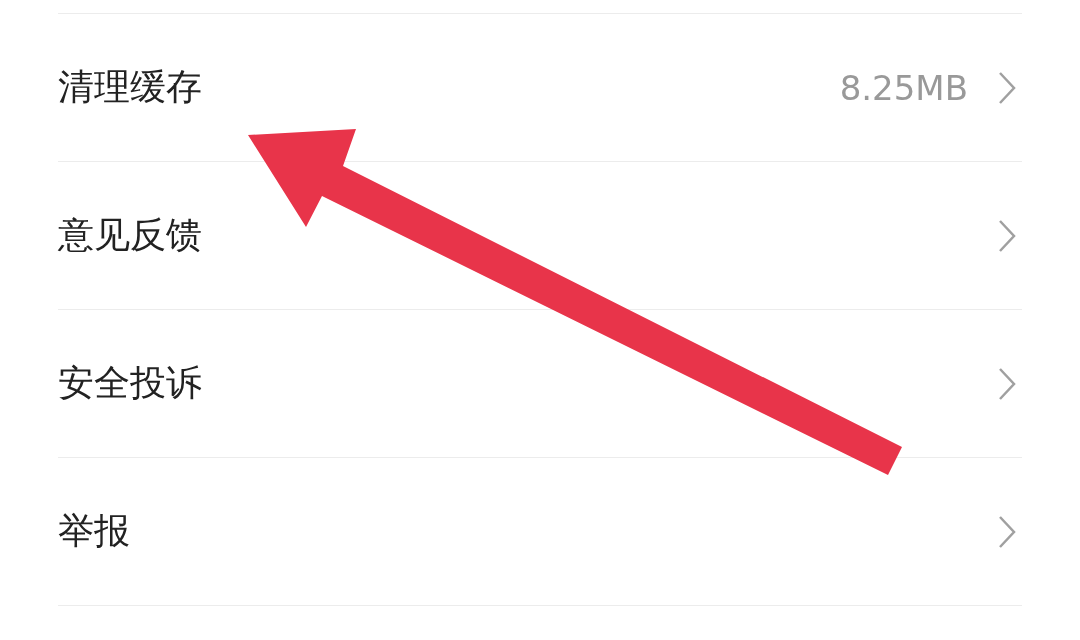 The height and width of the screenshot is (640, 1080). What do you see at coordinates (130, 383) in the screenshot?
I see `row-label: 安全投诉` at bounding box center [130, 383].